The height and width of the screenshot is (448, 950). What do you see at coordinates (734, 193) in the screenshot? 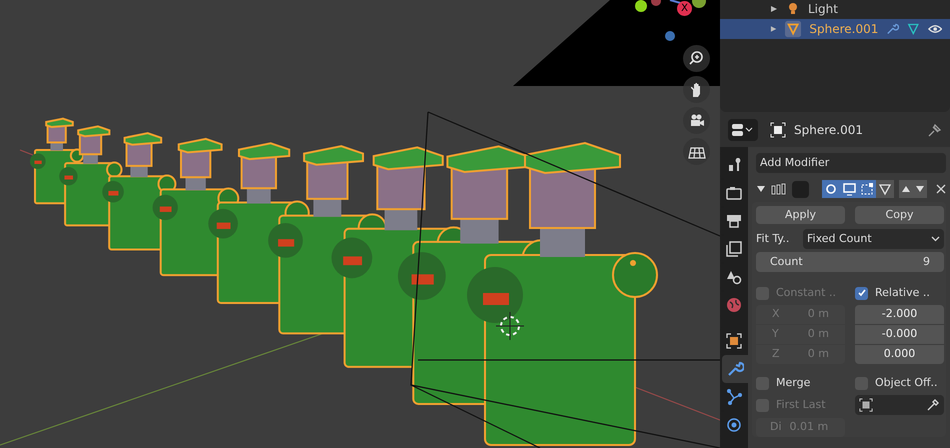
I see `render-icon` at bounding box center [734, 193].